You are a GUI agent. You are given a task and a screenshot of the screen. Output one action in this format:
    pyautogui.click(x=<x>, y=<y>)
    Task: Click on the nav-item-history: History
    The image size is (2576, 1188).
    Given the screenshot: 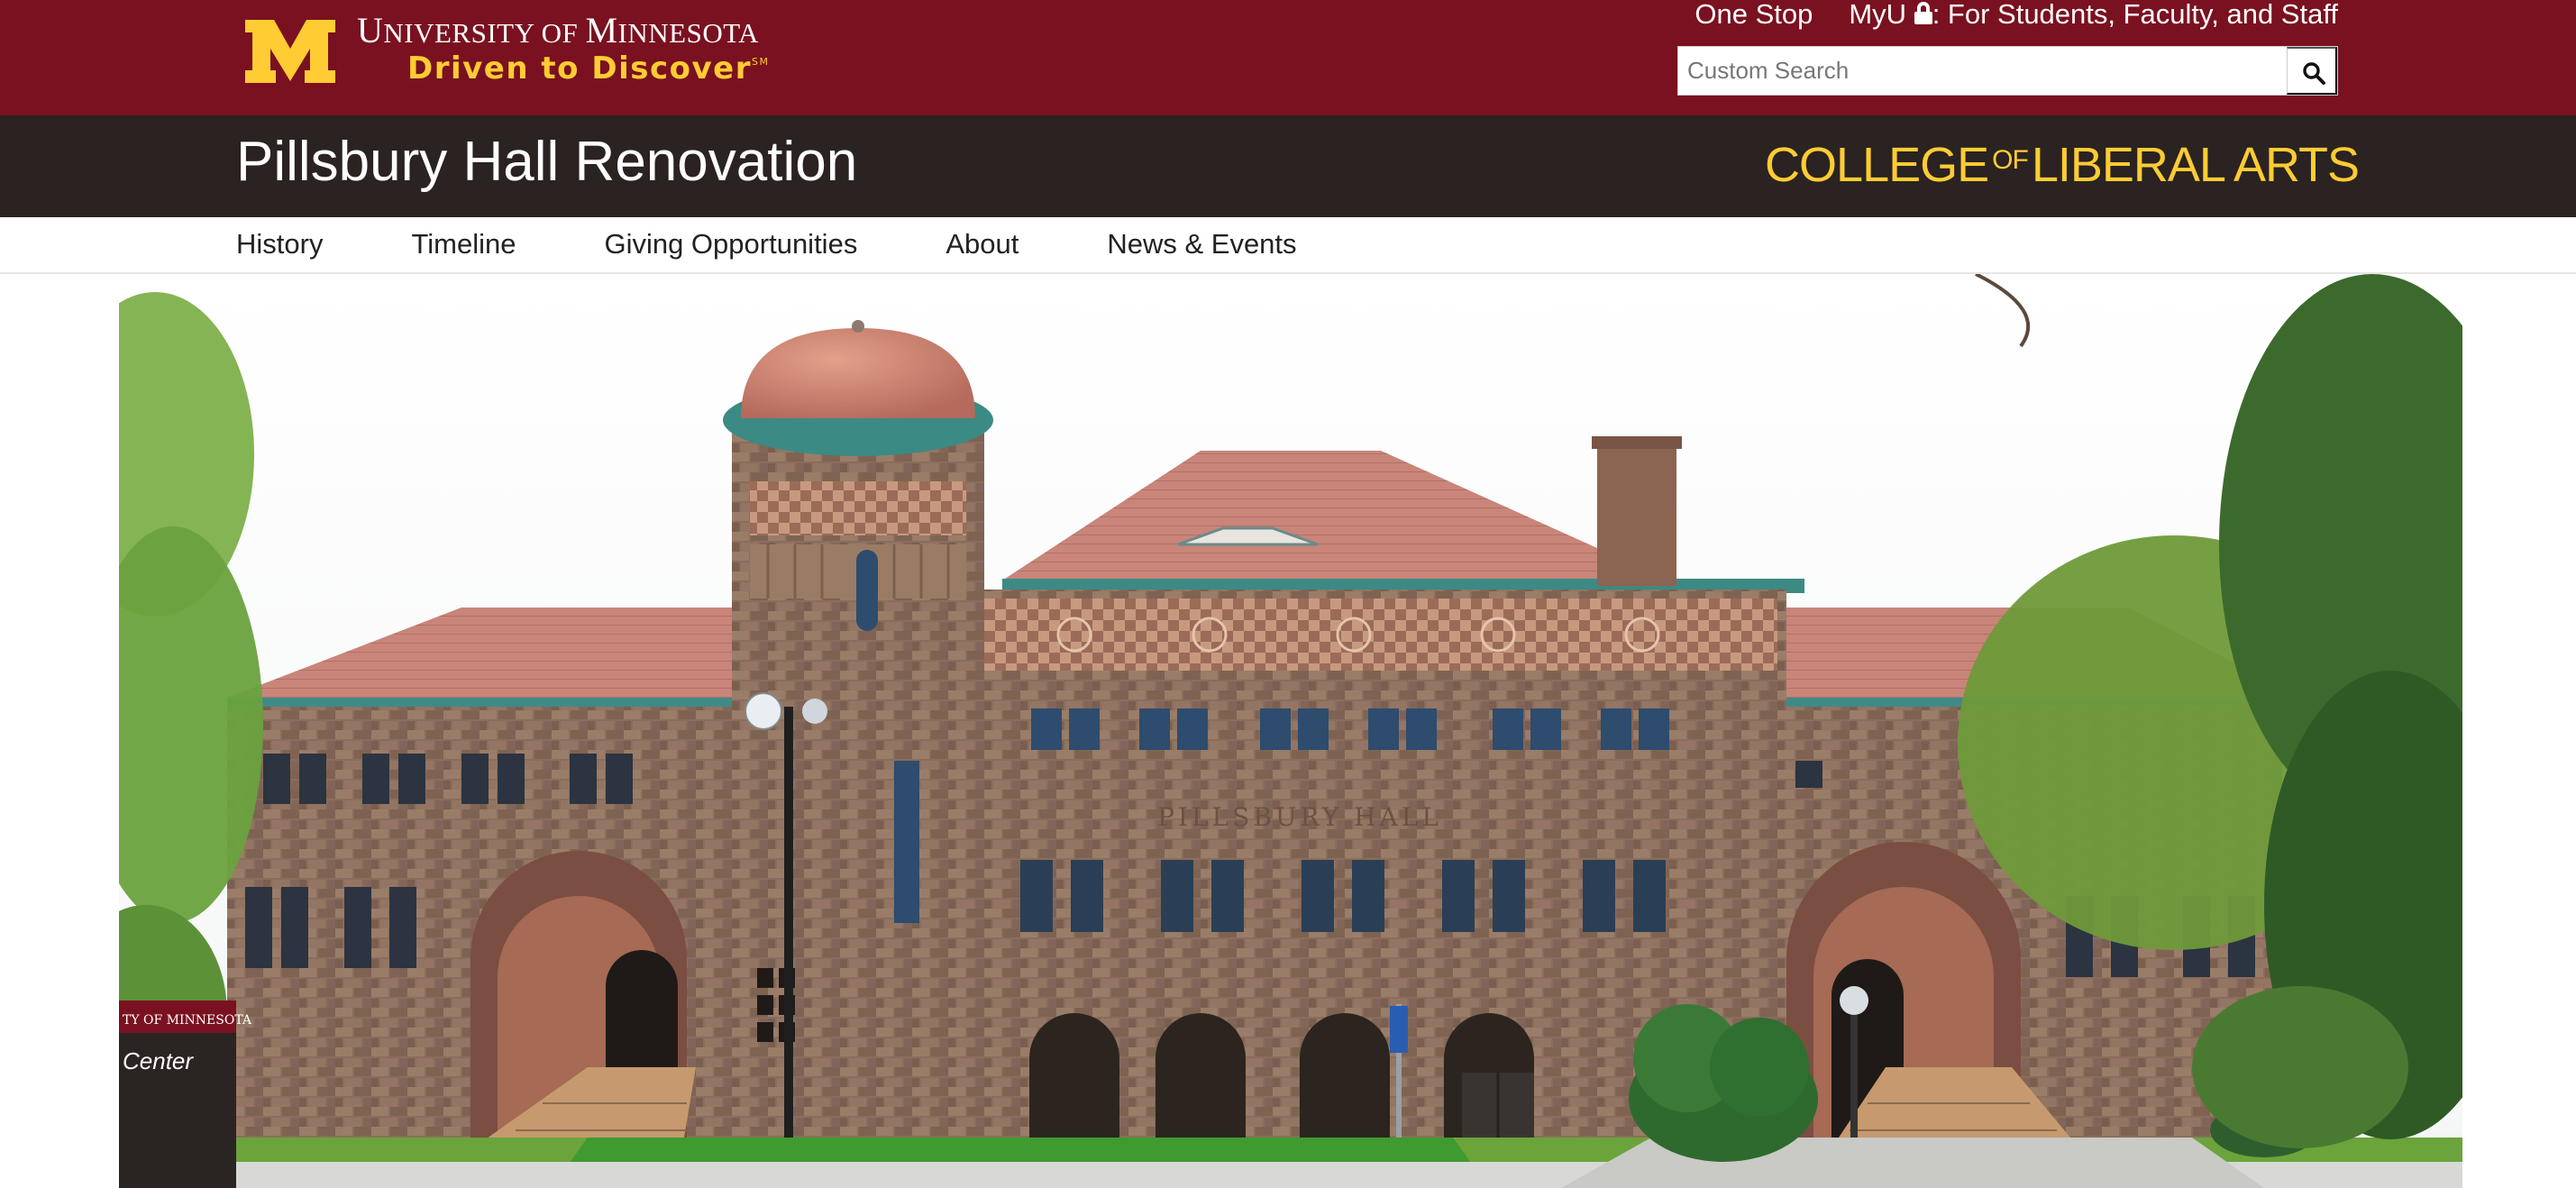 What is the action you would take?
    pyautogui.click(x=279, y=244)
    